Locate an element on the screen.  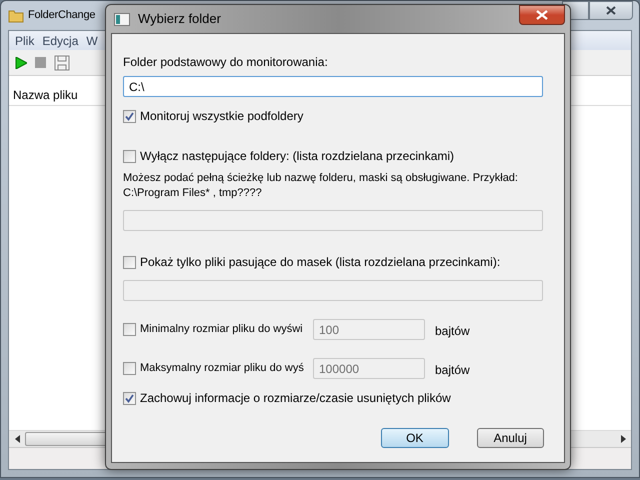
menu-item: W is located at coordinates (92, 41).